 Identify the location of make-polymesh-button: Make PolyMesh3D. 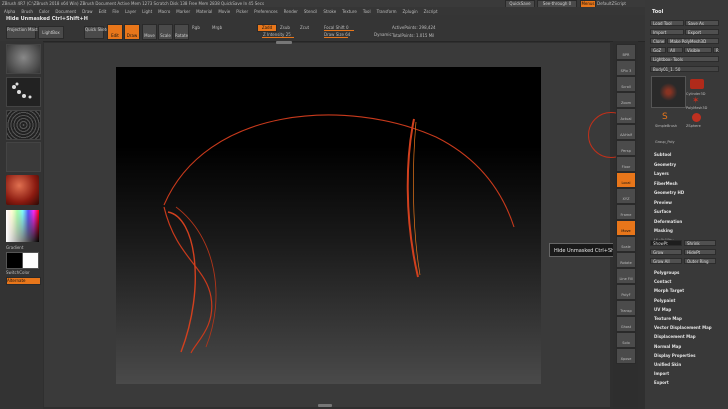
(693, 41).